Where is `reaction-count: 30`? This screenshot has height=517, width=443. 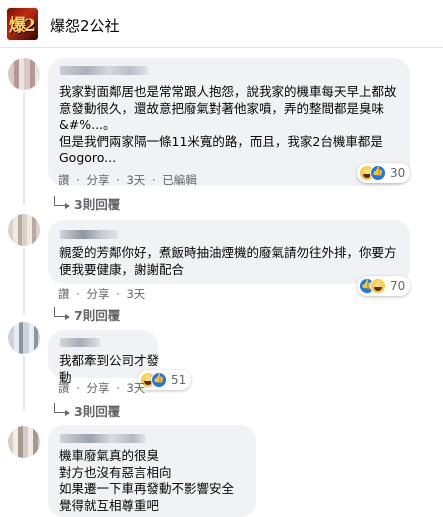
reaction-count: 30 is located at coordinates (398, 173).